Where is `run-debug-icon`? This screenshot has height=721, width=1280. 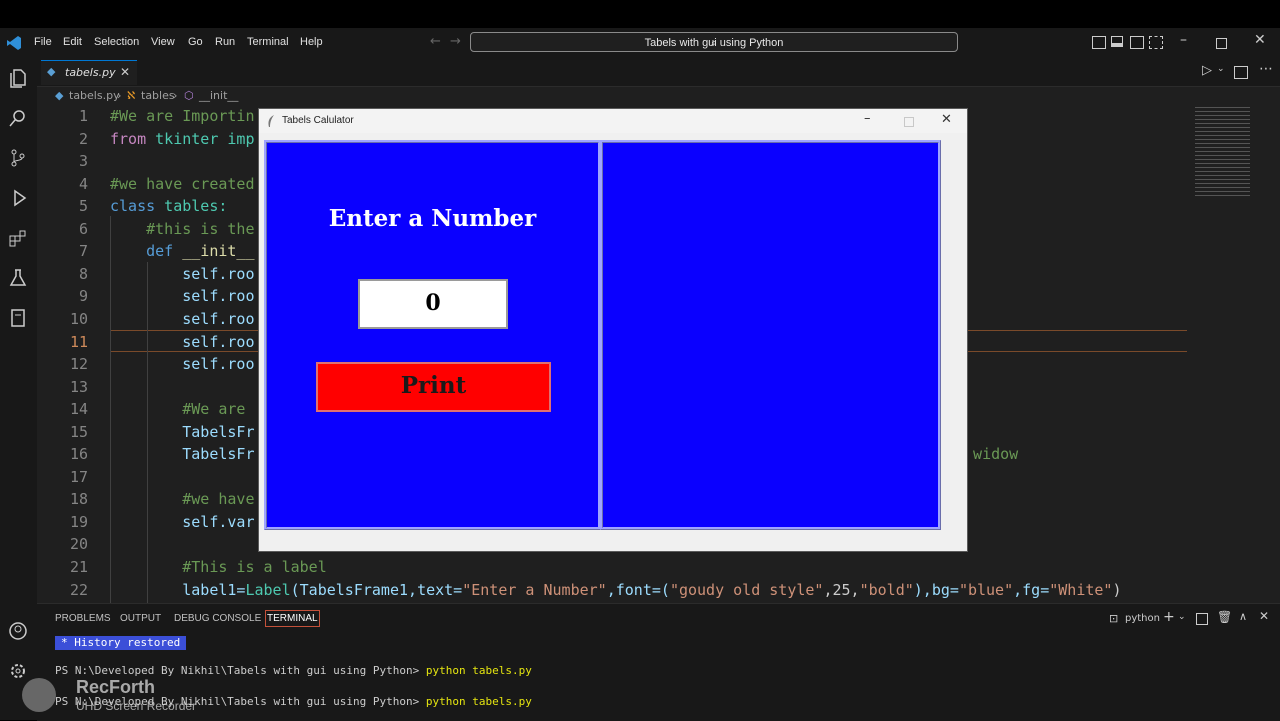
run-debug-icon is located at coordinates (18, 198).